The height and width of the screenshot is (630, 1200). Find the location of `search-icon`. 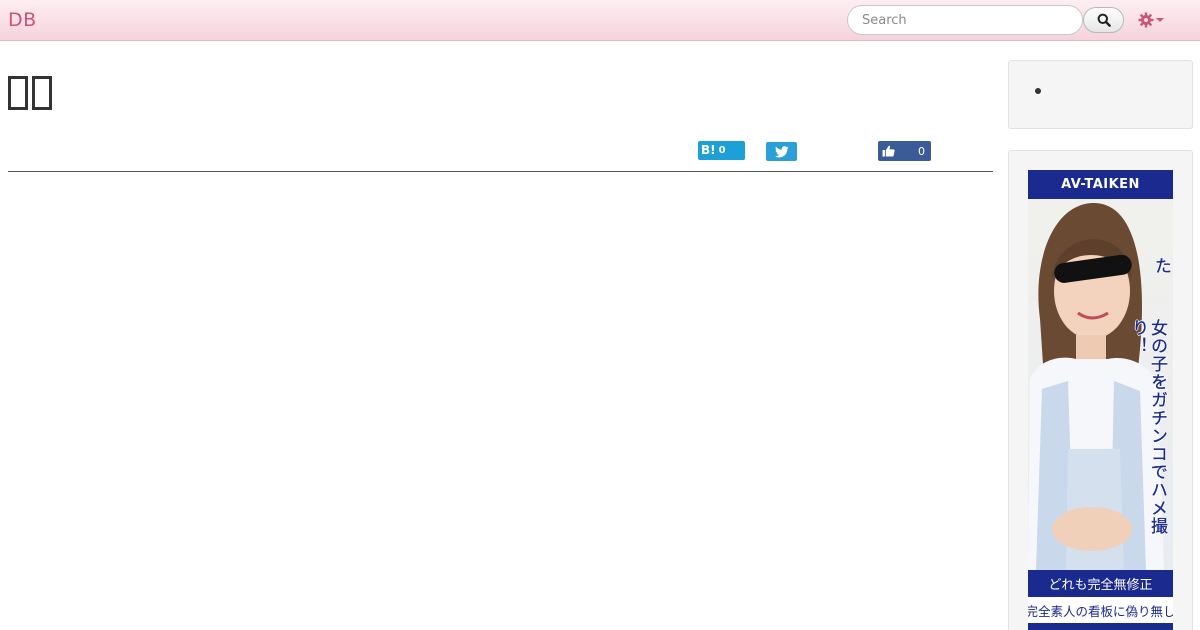

search-icon is located at coordinates (1104, 20).